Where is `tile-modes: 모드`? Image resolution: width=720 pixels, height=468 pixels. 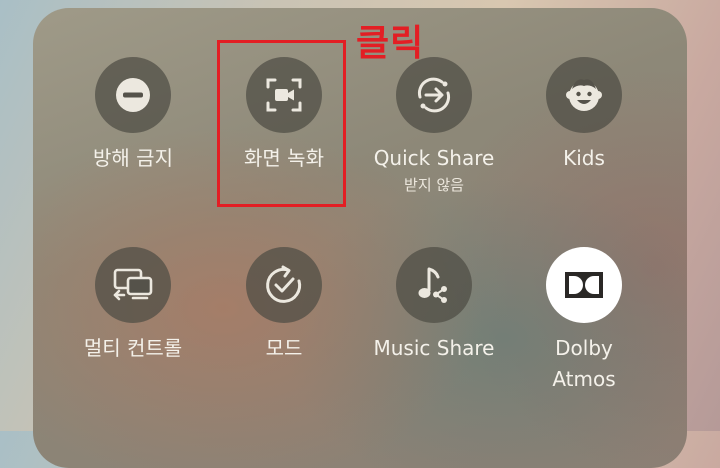 tile-modes: 모드 is located at coordinates (284, 305).